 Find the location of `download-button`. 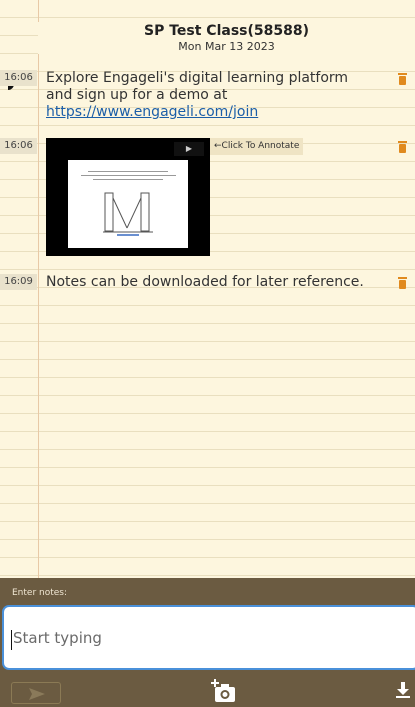

download-button is located at coordinates (403, 690).